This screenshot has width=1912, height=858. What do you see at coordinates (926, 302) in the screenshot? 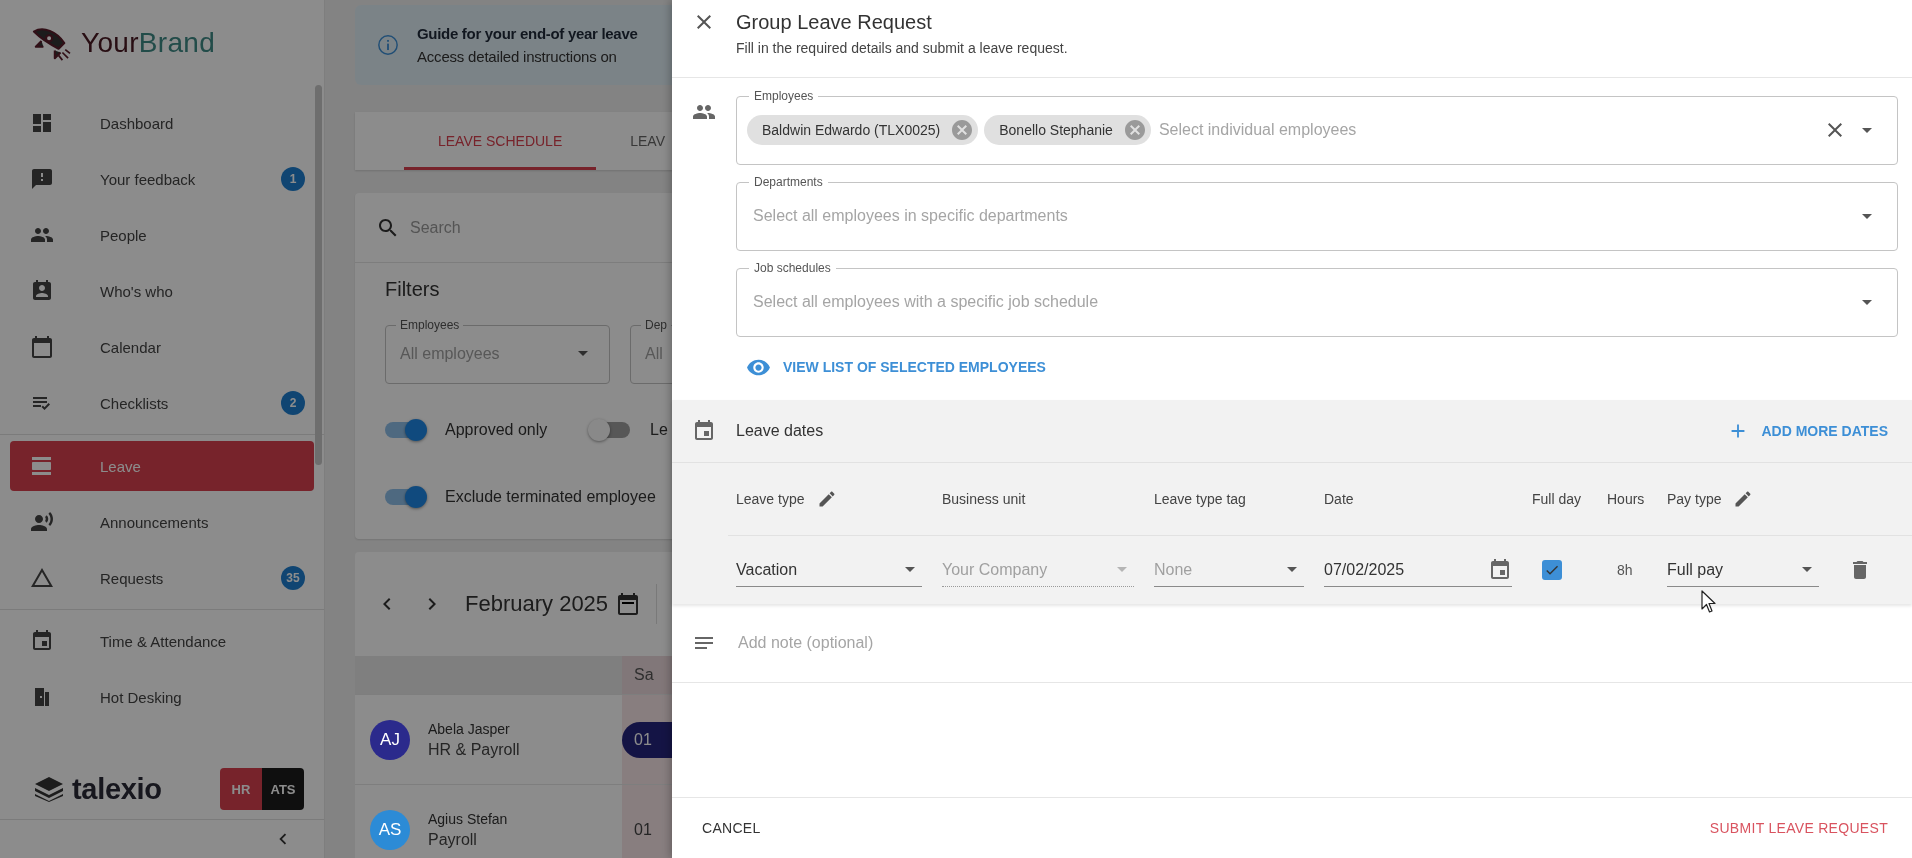
I see `field-placeholder: Select all employees with a specific job schedule` at bounding box center [926, 302].